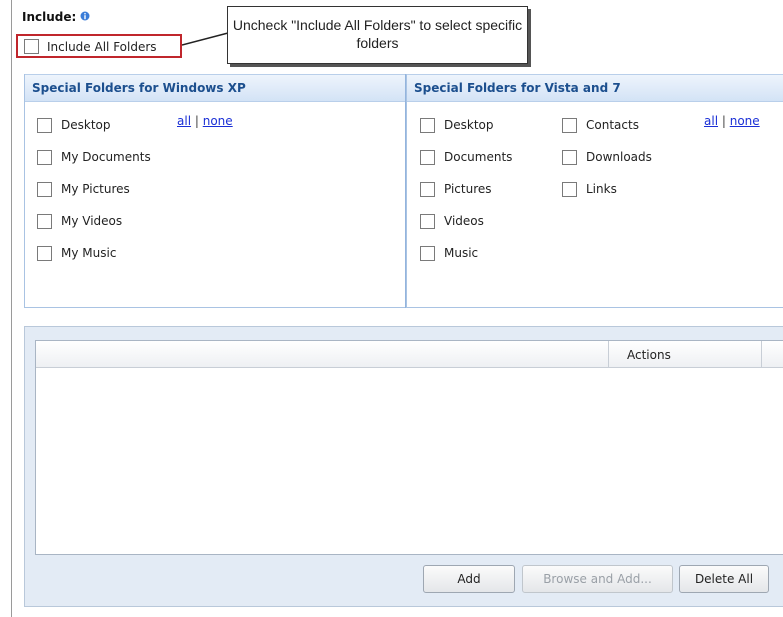  Describe the element at coordinates (92, 221) in the screenshot. I see `xp-my-videos-label: My Videos` at that location.